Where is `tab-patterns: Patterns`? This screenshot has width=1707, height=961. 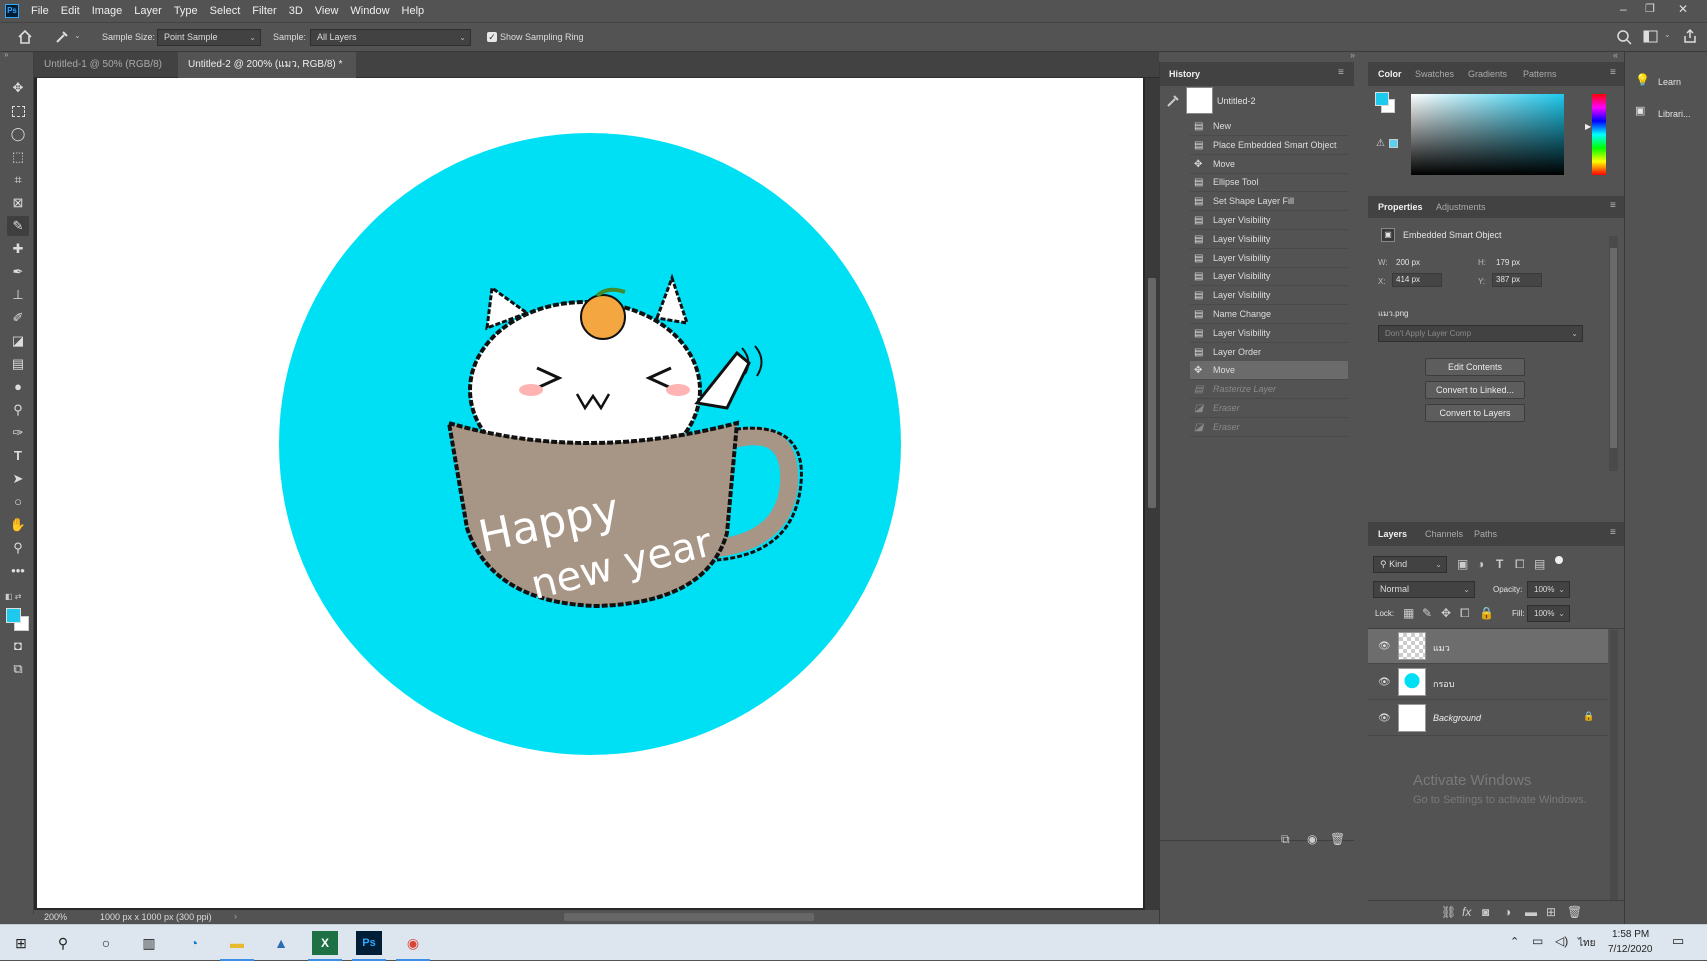 tab-patterns: Patterns is located at coordinates (1540, 74).